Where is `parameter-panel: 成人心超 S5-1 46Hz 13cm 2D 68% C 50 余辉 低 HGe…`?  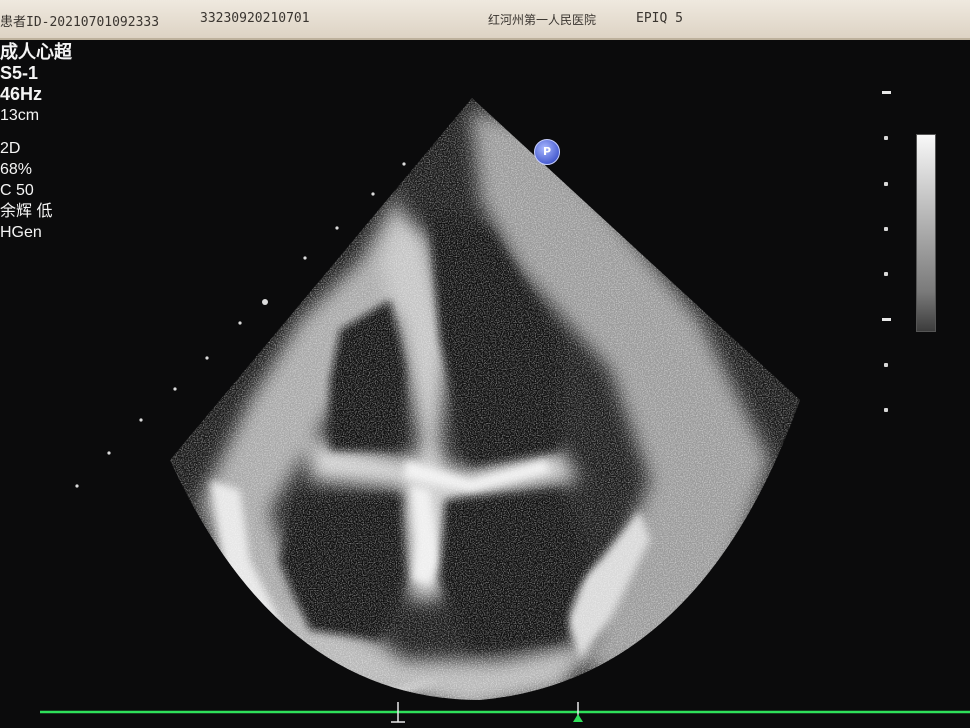
parameter-panel: 成人心超 S5-1 46Hz 13cm 2D 68% C 50 余辉 低 HGe… is located at coordinates (36, 142).